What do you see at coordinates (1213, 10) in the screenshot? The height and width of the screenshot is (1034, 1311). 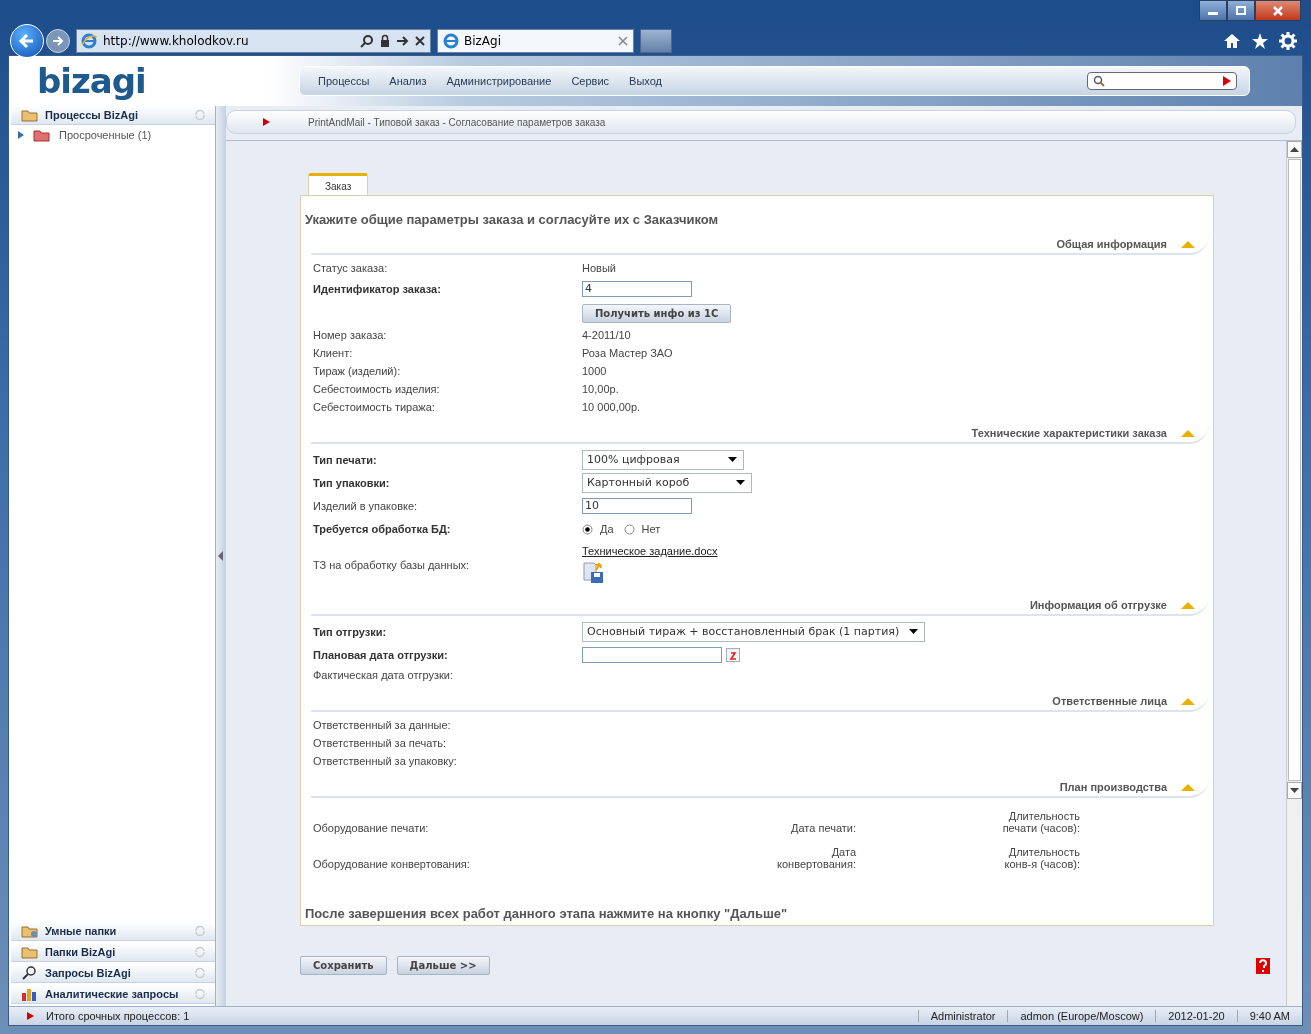 I see `minimize-button` at bounding box center [1213, 10].